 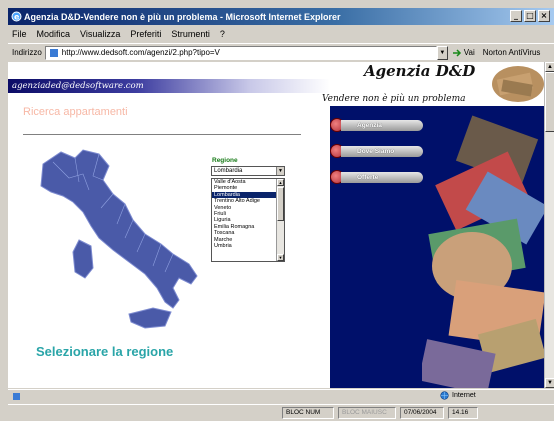 What do you see at coordinates (19, 34) in the screenshot?
I see `menu-file: File` at bounding box center [19, 34].